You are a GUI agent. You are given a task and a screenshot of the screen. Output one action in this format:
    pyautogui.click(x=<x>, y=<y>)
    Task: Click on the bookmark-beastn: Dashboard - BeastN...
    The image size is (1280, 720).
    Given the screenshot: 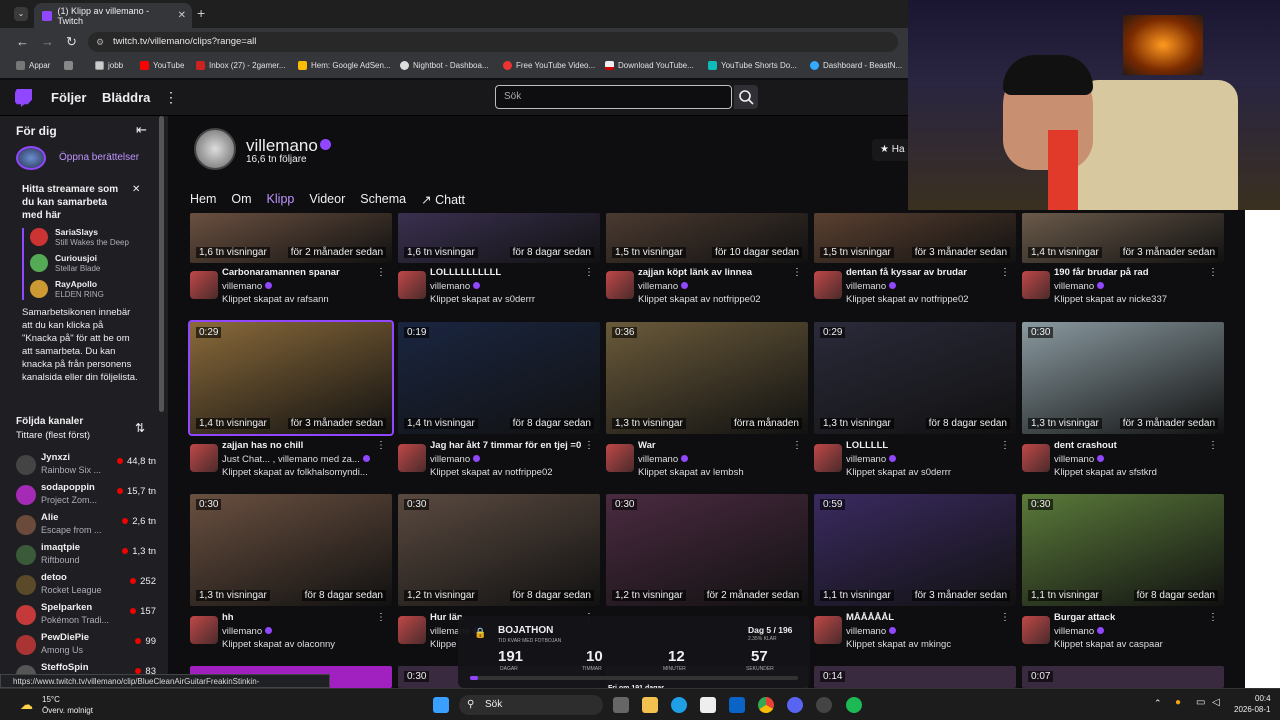 What is the action you would take?
    pyautogui.click(x=856, y=65)
    